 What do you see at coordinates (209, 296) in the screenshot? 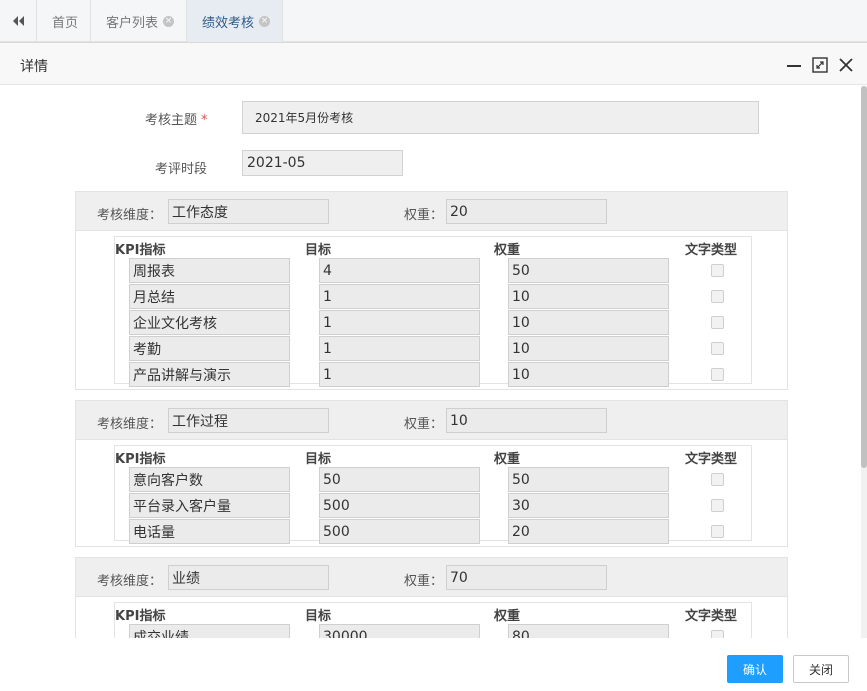
I see `kpi-name-field: 月总结` at bounding box center [209, 296].